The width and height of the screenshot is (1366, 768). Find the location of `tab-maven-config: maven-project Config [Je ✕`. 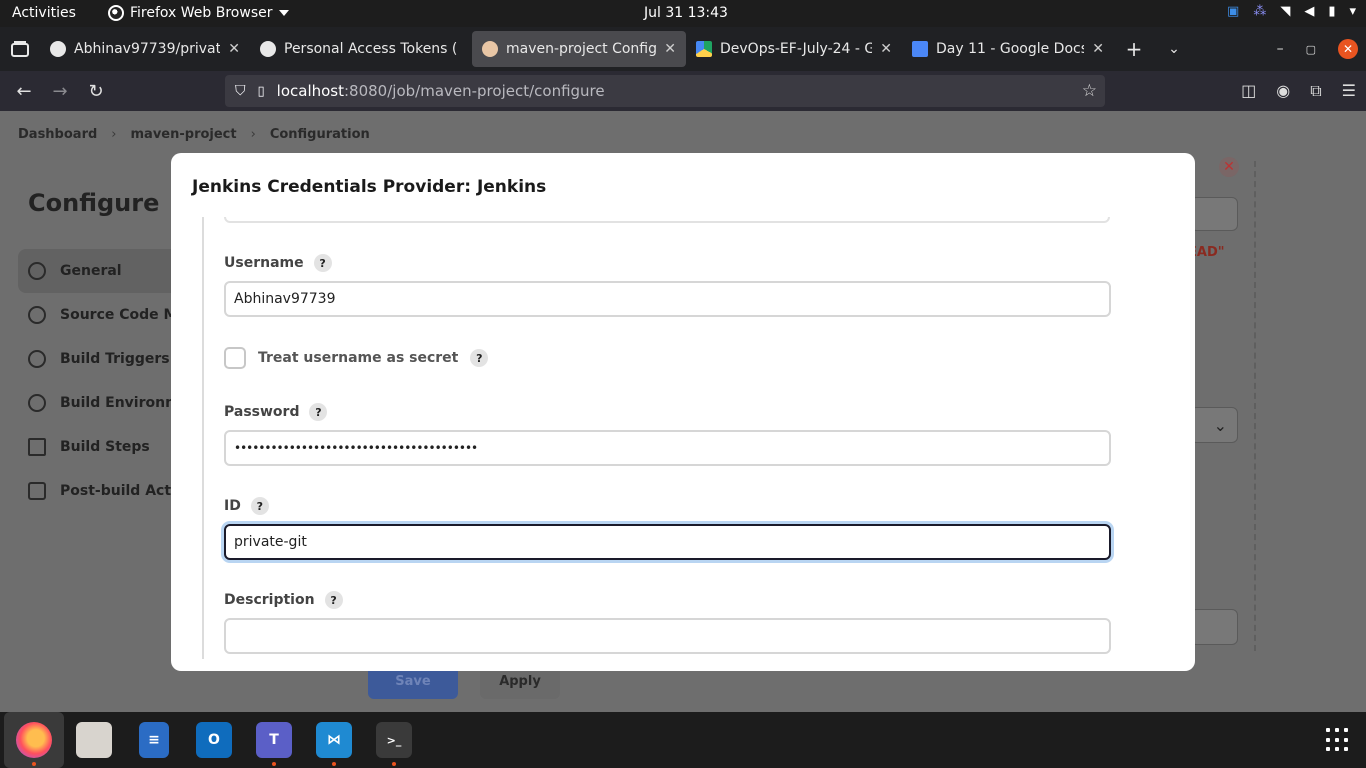

tab-maven-config: maven-project Config [Je ✕ is located at coordinates (579, 49).